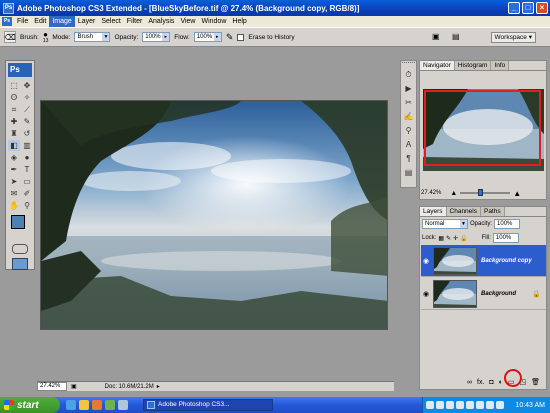  Describe the element at coordinates (14, 133) in the screenshot. I see `clone-stamp-tool-icon: ♜` at that location.